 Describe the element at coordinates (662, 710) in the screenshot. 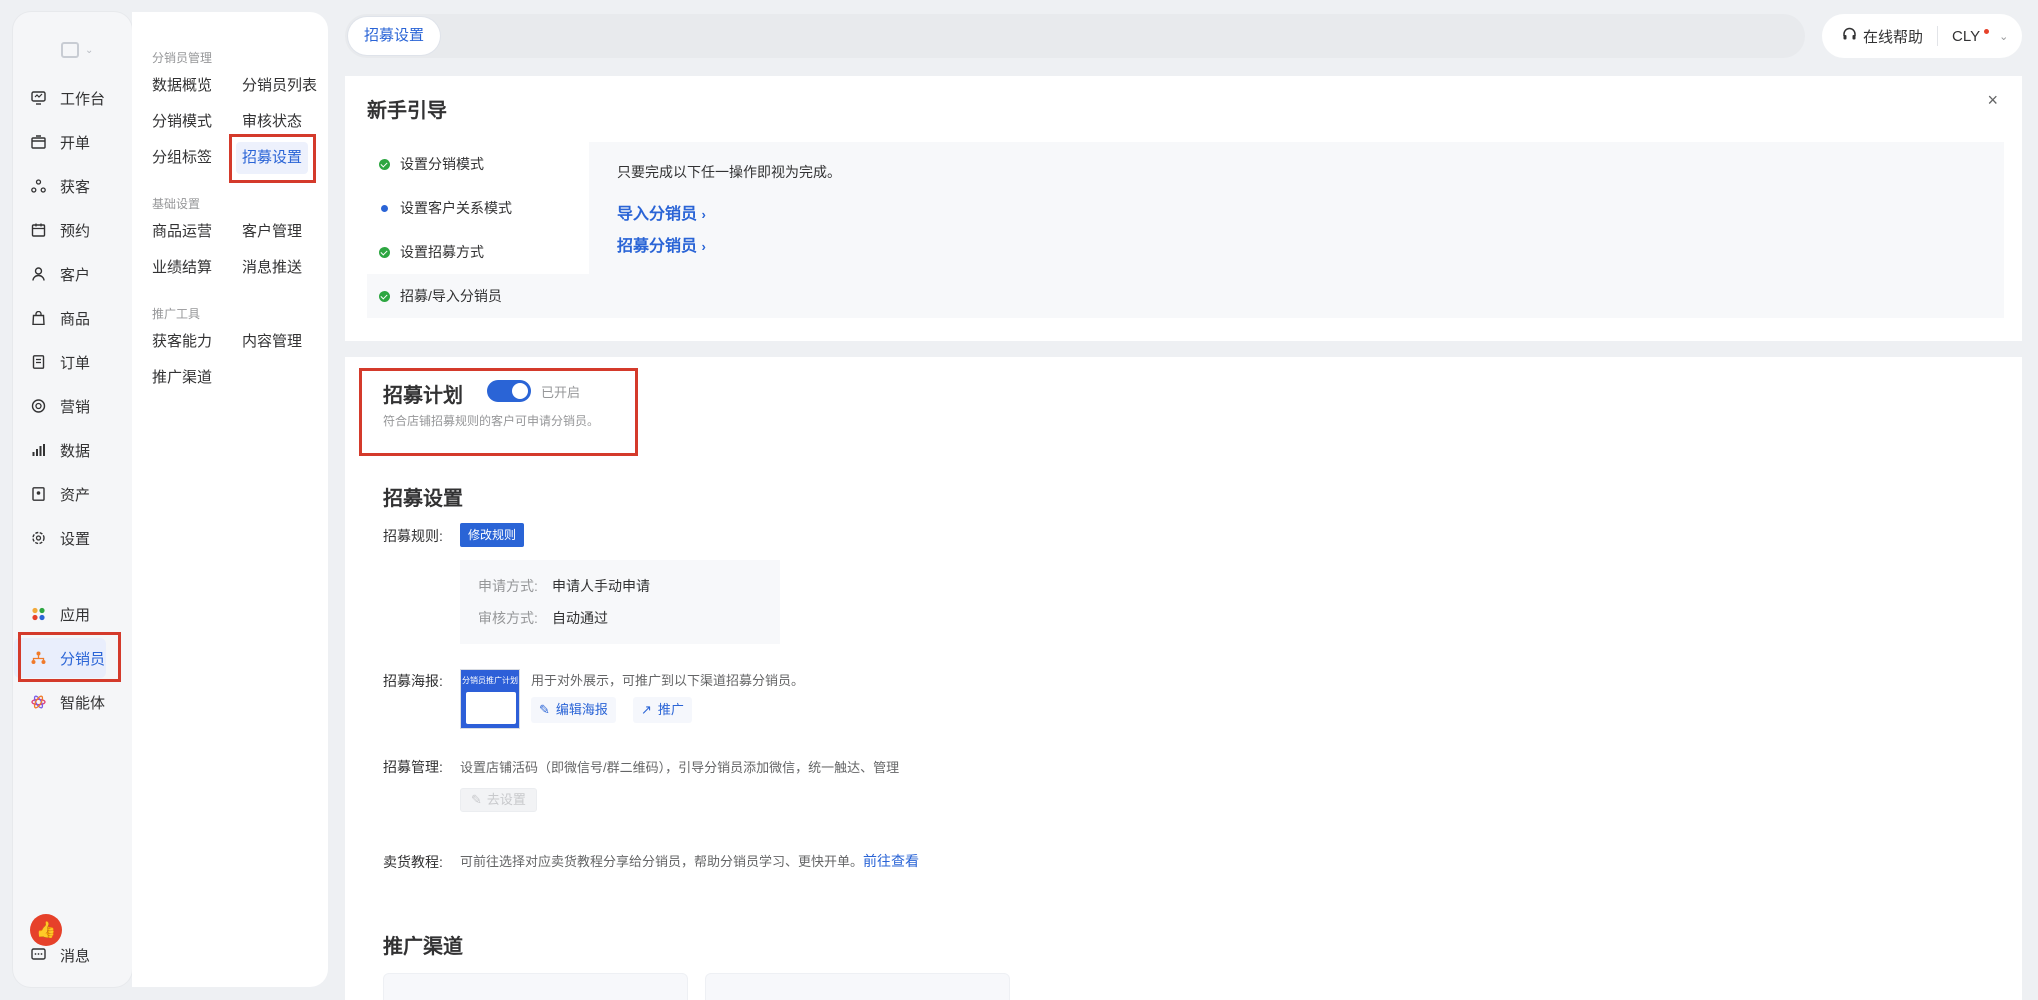

I see `promote-button: ↗ 推广` at that location.